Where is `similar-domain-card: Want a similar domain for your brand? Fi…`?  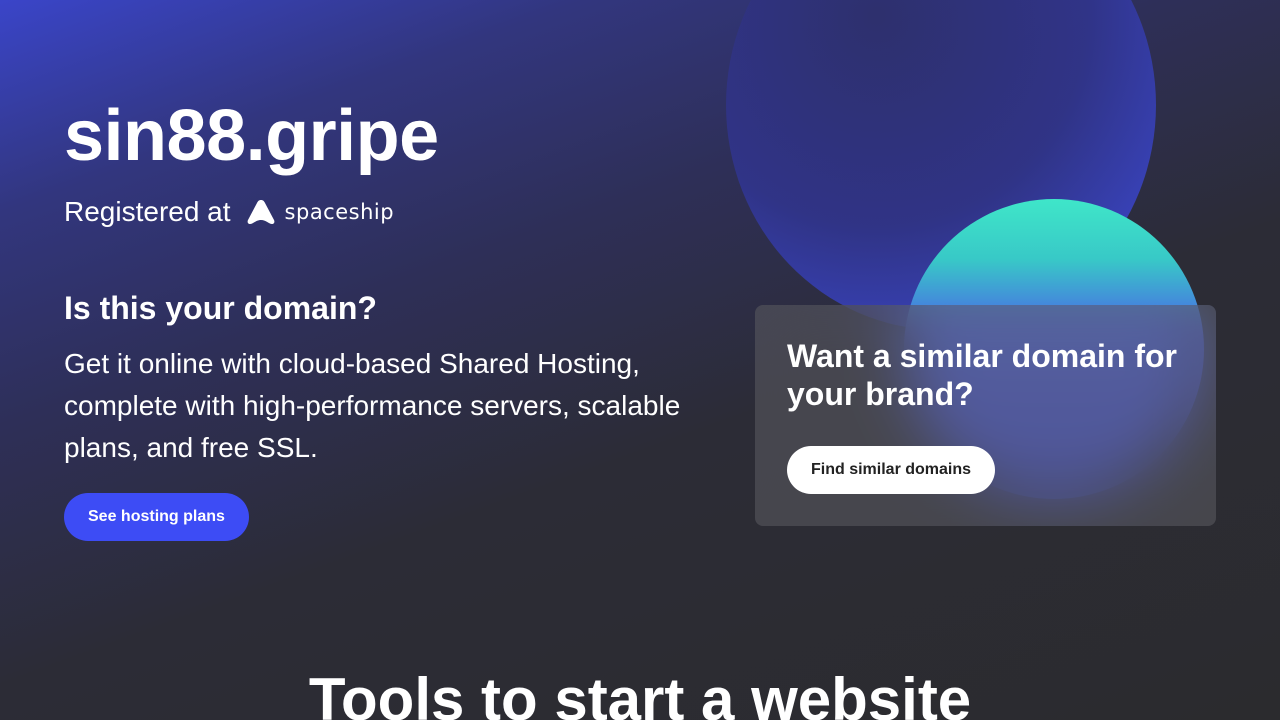
similar-domain-card: Want a similar domain for your brand? Fi… is located at coordinates (985, 415).